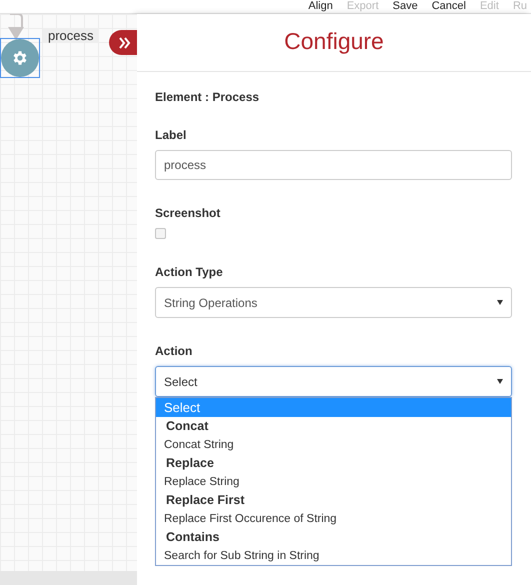 The width and height of the screenshot is (531, 585). I want to click on double-chevron-icon, so click(125, 42).